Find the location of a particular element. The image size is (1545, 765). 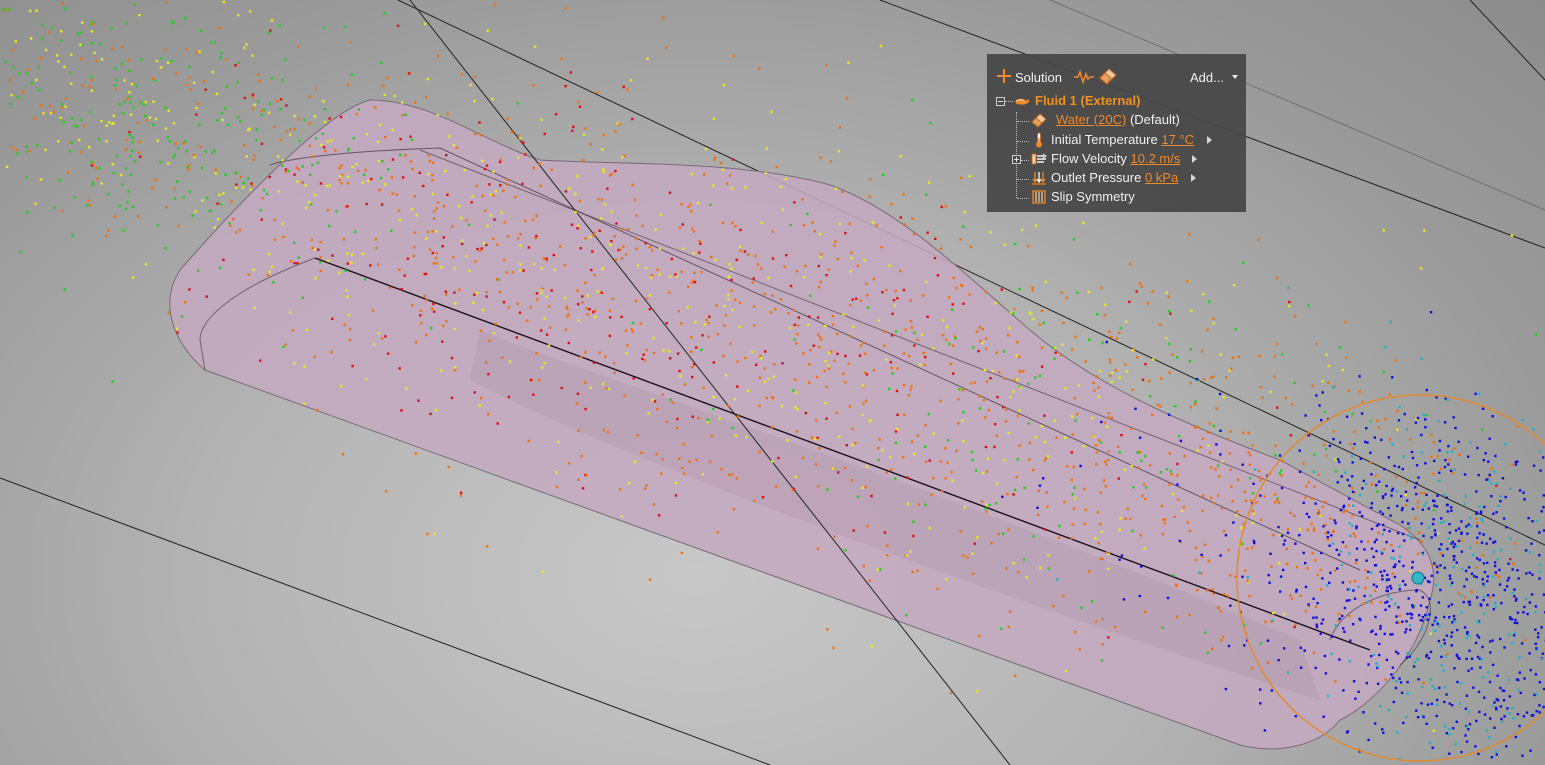

expand-toggle-icon is located at coordinates (1016, 159).